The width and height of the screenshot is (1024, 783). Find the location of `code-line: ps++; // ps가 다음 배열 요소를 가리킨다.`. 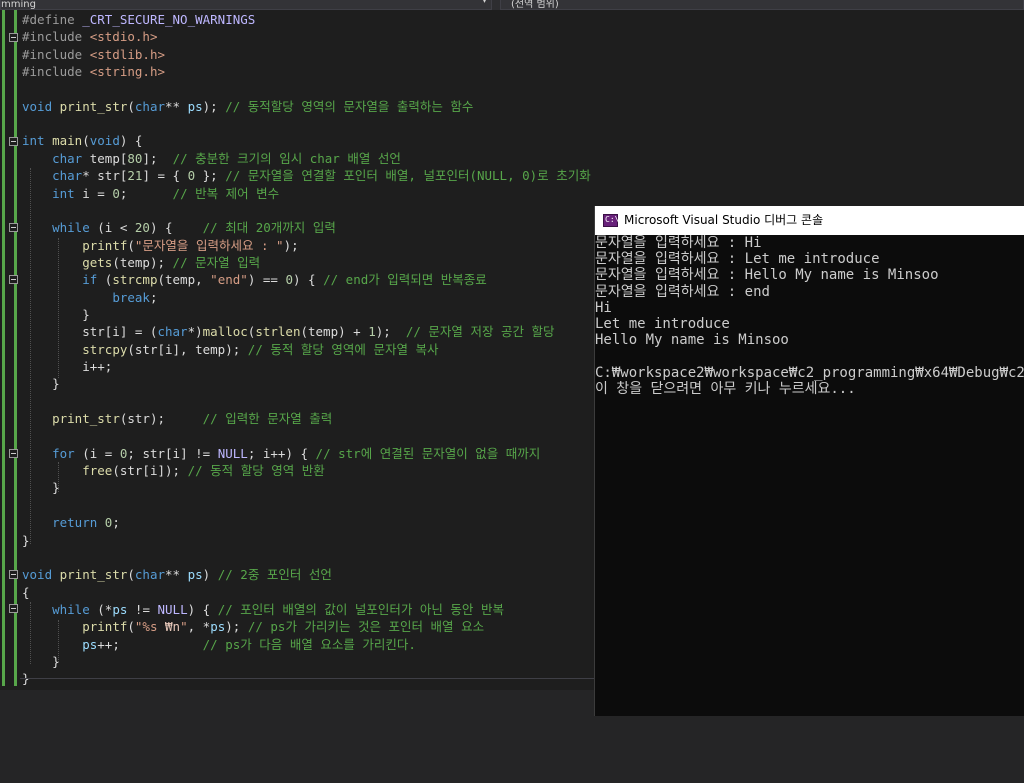

code-line: ps++; // ps가 다음 배열 요소를 가리킨다. is located at coordinates (219, 644).